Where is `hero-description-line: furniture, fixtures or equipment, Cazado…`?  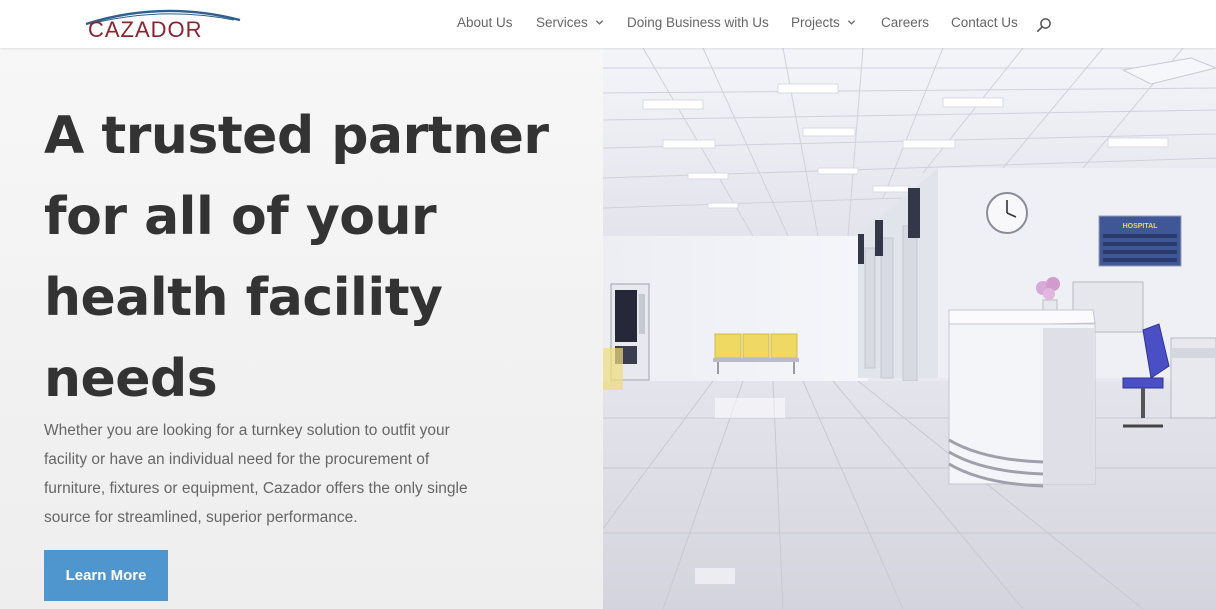
hero-description-line: furniture, fixtures or equipment, Cazado… is located at coordinates (256, 488).